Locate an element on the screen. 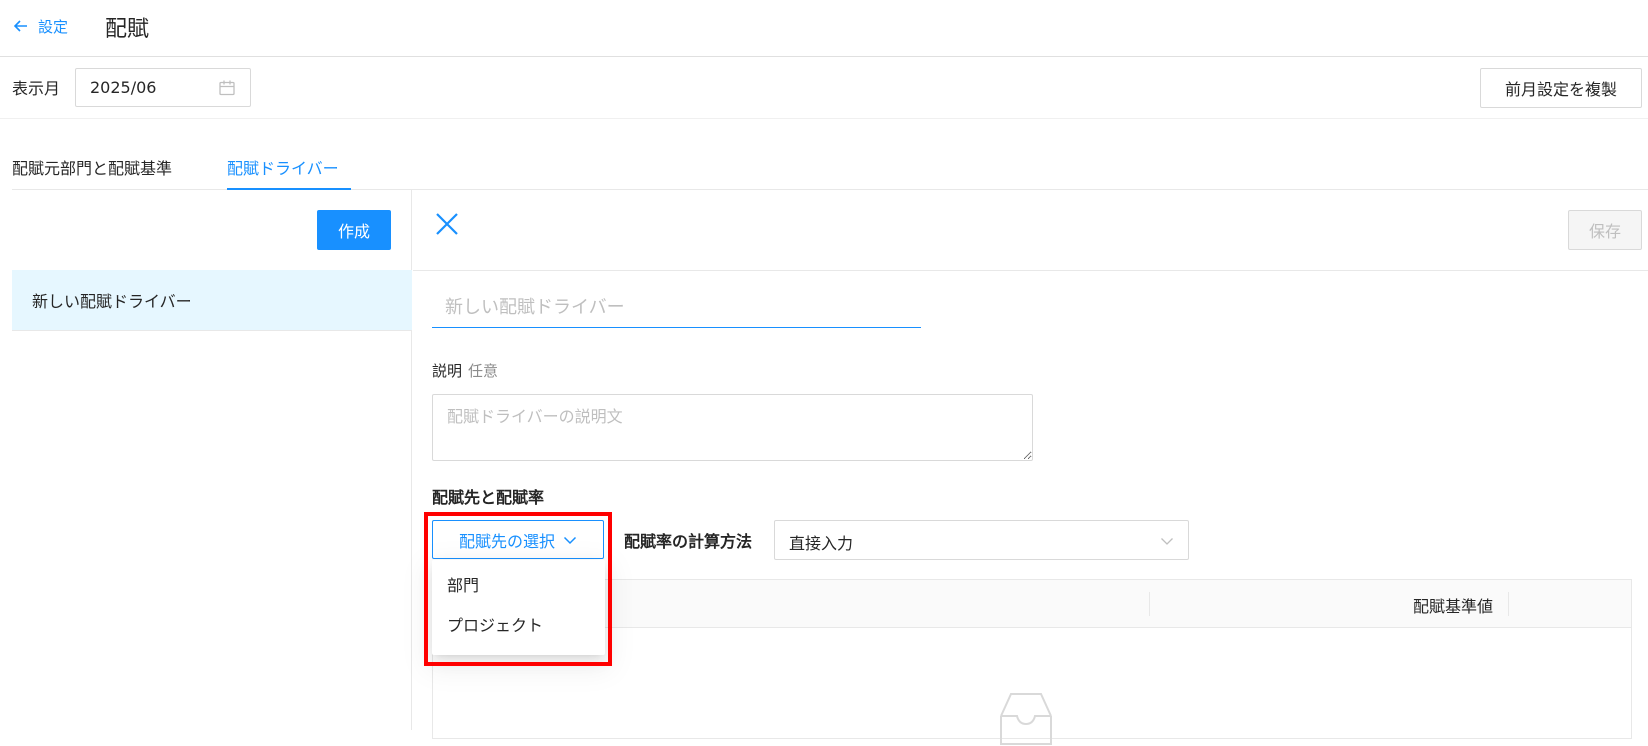  calendar-icon is located at coordinates (227, 88).